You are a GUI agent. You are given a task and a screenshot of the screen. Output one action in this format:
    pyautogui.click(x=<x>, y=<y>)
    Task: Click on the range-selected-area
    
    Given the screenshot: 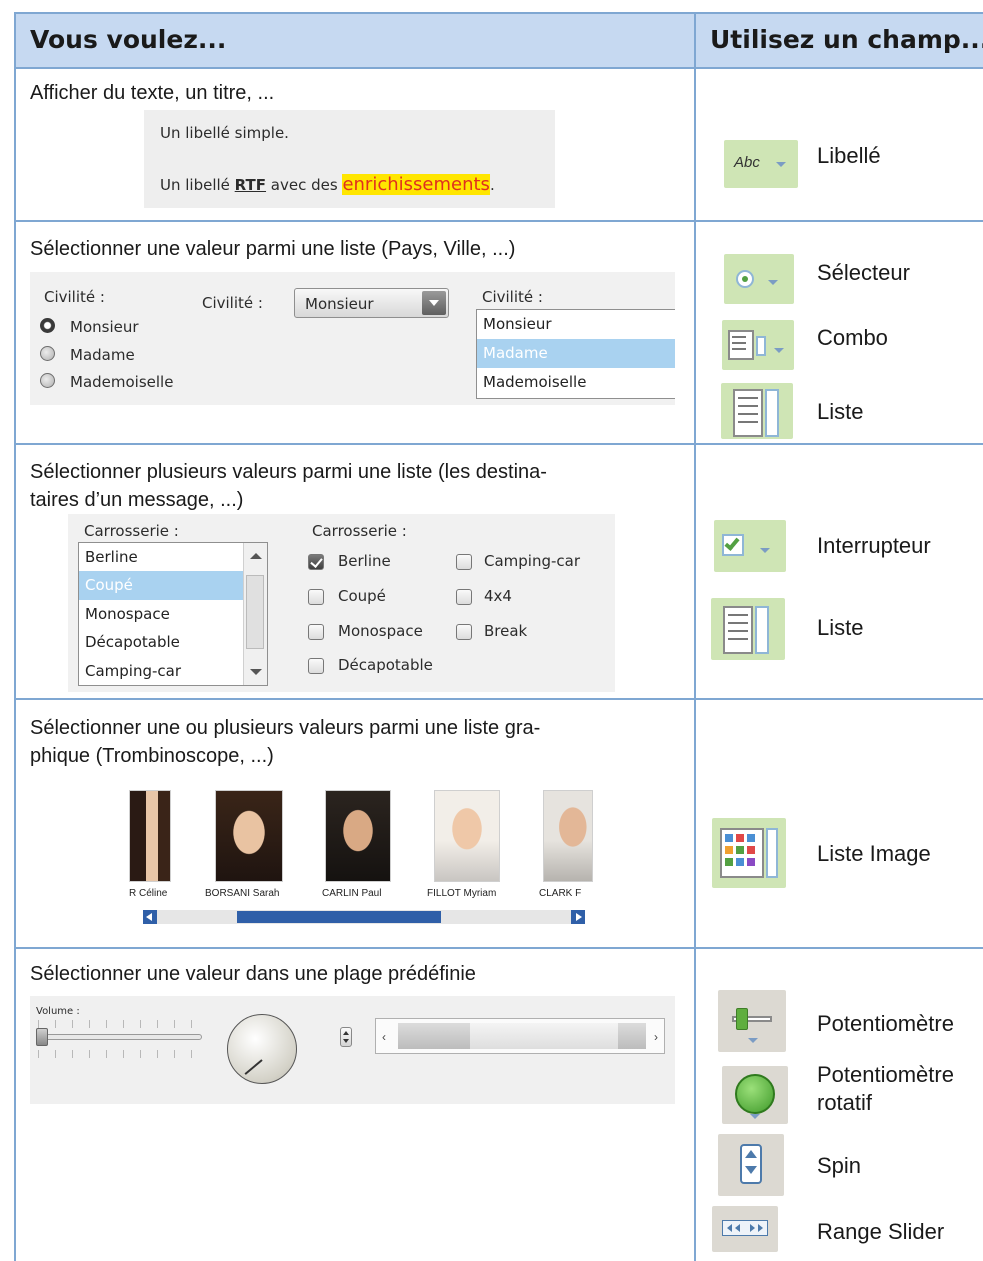 What is the action you would take?
    pyautogui.click(x=544, y=1036)
    